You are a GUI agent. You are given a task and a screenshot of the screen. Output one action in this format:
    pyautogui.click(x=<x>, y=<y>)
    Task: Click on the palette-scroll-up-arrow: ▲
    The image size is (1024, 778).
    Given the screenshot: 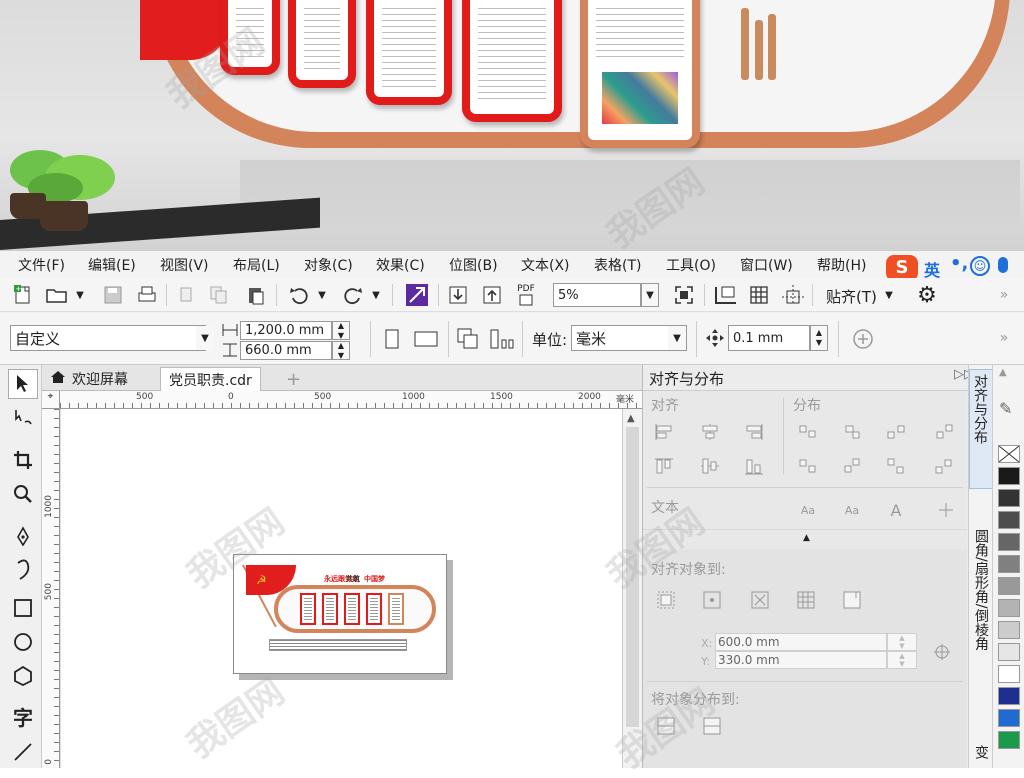 What is the action you would take?
    pyautogui.click(x=1003, y=372)
    